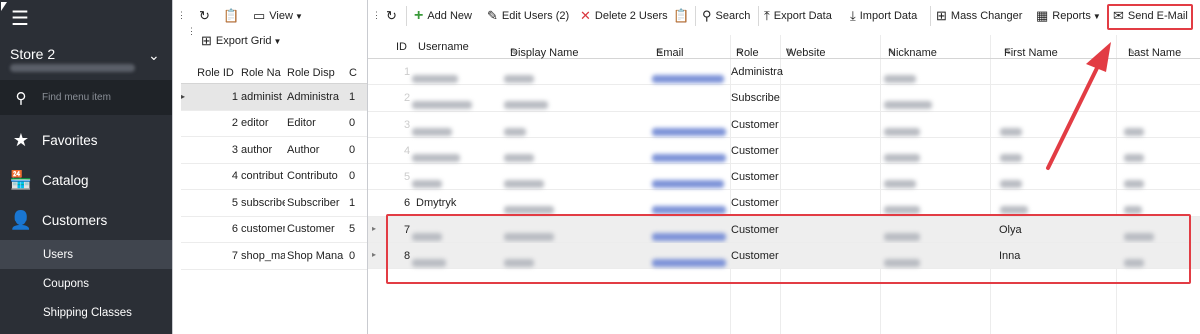 This screenshot has height=334, width=1200. What do you see at coordinates (274, 124) in the screenshot?
I see `table-row: 2 editor Editor 0` at bounding box center [274, 124].